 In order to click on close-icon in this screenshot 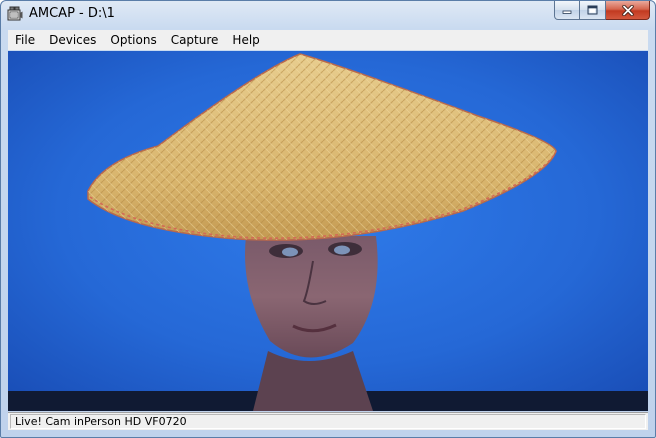, I will do `click(627, 10)`.